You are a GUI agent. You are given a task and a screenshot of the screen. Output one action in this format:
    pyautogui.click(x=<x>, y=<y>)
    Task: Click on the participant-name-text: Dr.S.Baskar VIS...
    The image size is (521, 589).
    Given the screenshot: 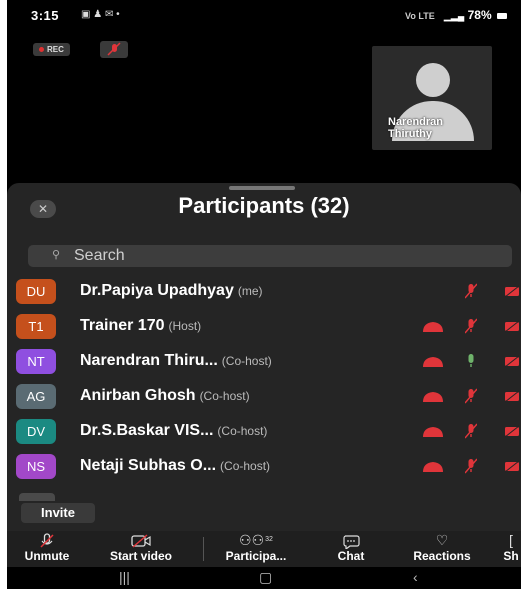 What is the action you would take?
    pyautogui.click(x=147, y=430)
    